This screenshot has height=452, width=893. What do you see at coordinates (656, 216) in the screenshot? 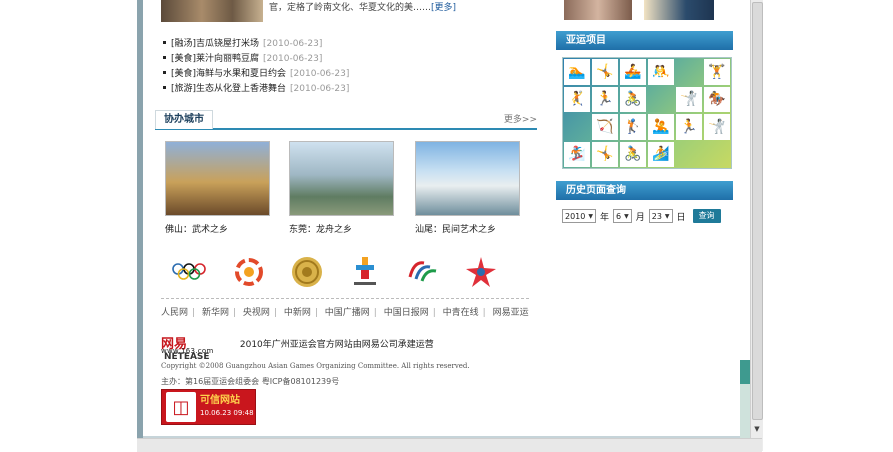
I see `day-value: 23` at bounding box center [656, 216].